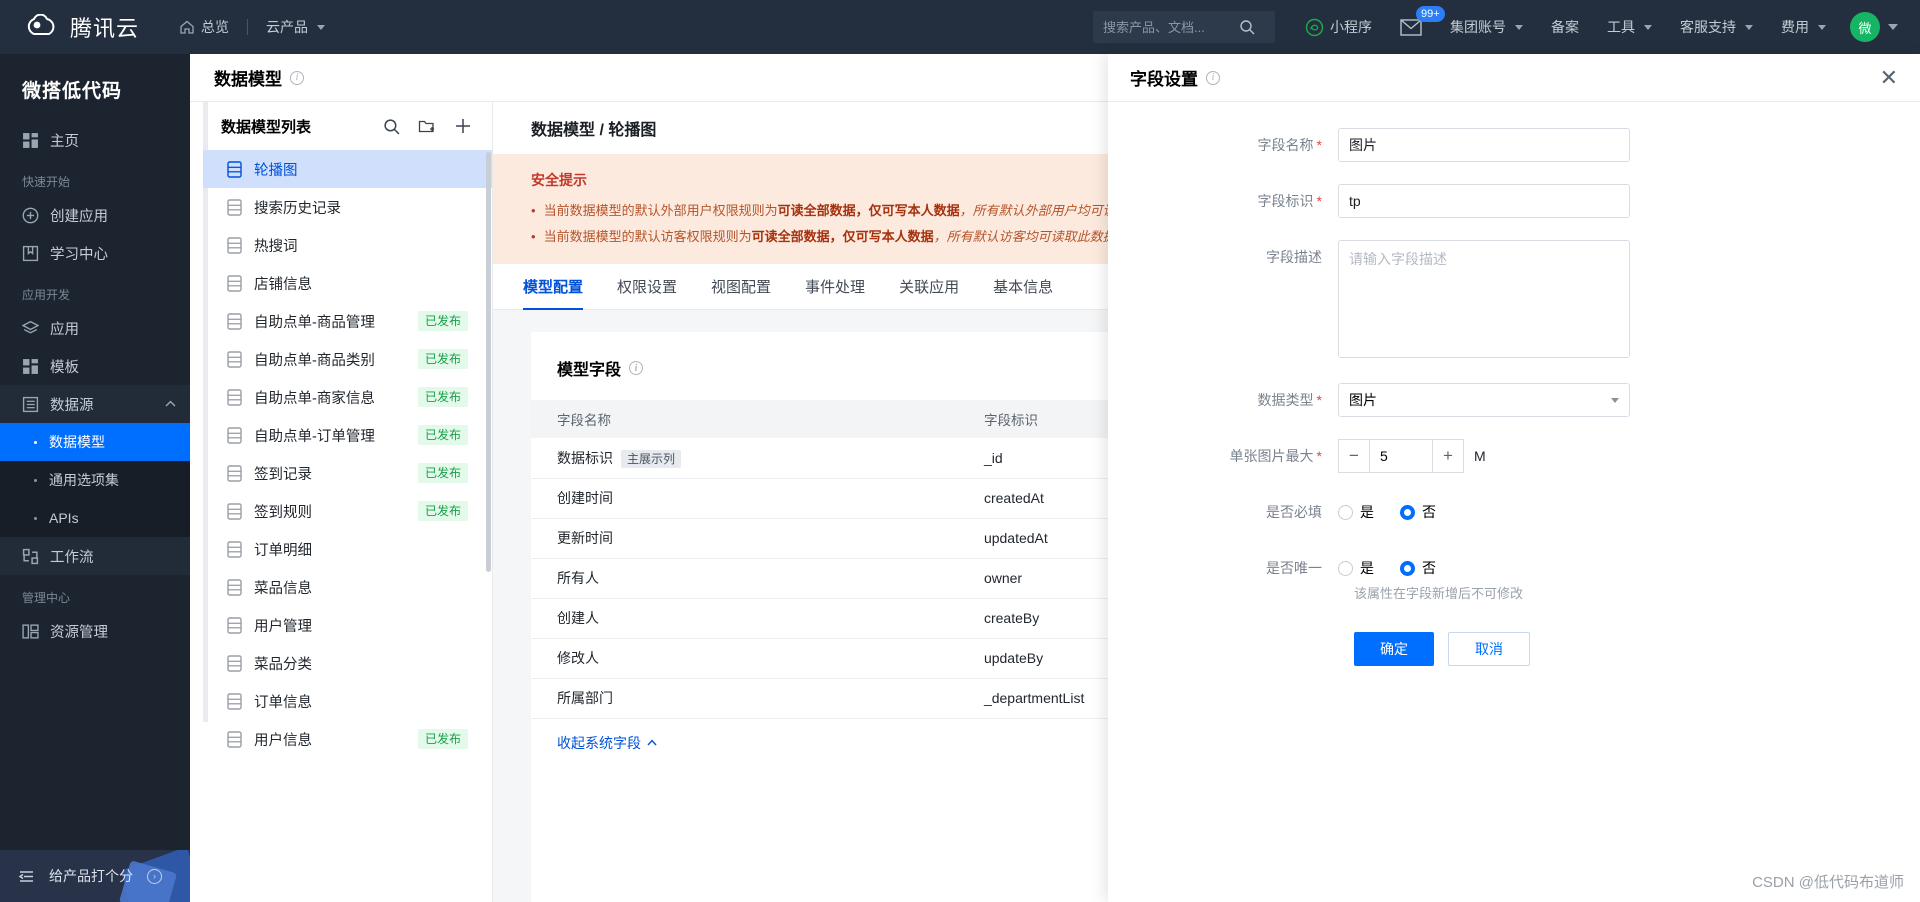 The image size is (1920, 902). Describe the element at coordinates (347, 663) in the screenshot. I see `list-item: 菜品分类` at that location.